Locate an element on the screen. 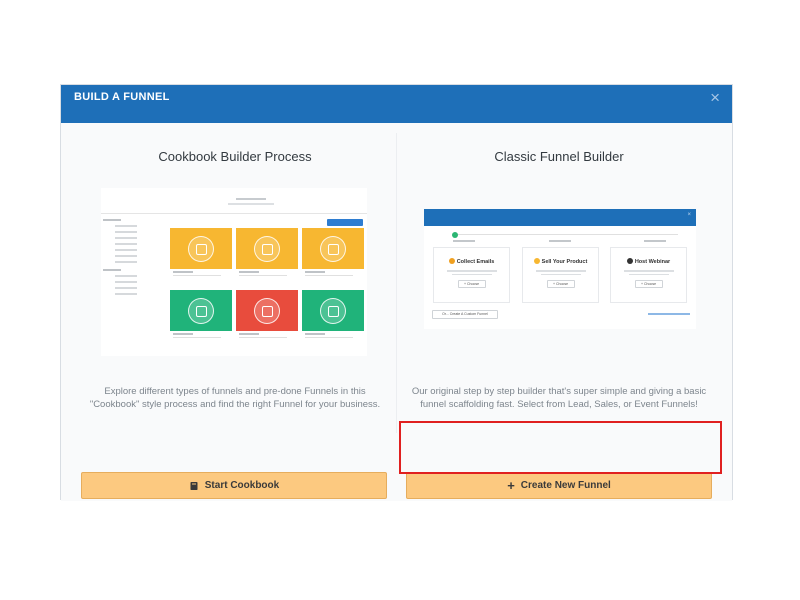 This screenshot has width=800, height=600. classic-preview-close-icon: × is located at coordinates (689, 215).